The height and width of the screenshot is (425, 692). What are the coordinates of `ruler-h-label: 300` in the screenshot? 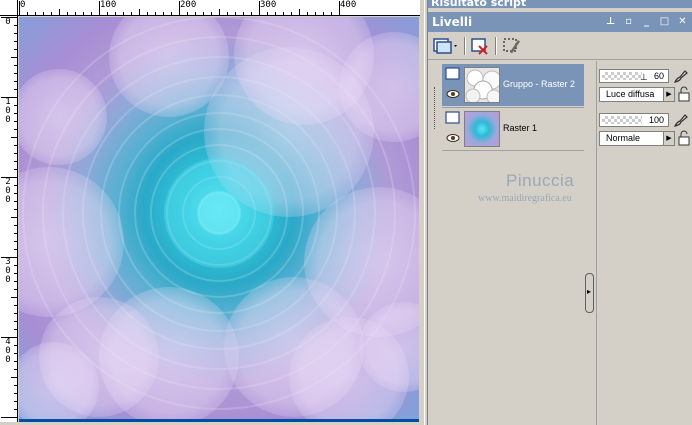 It's located at (268, 5).